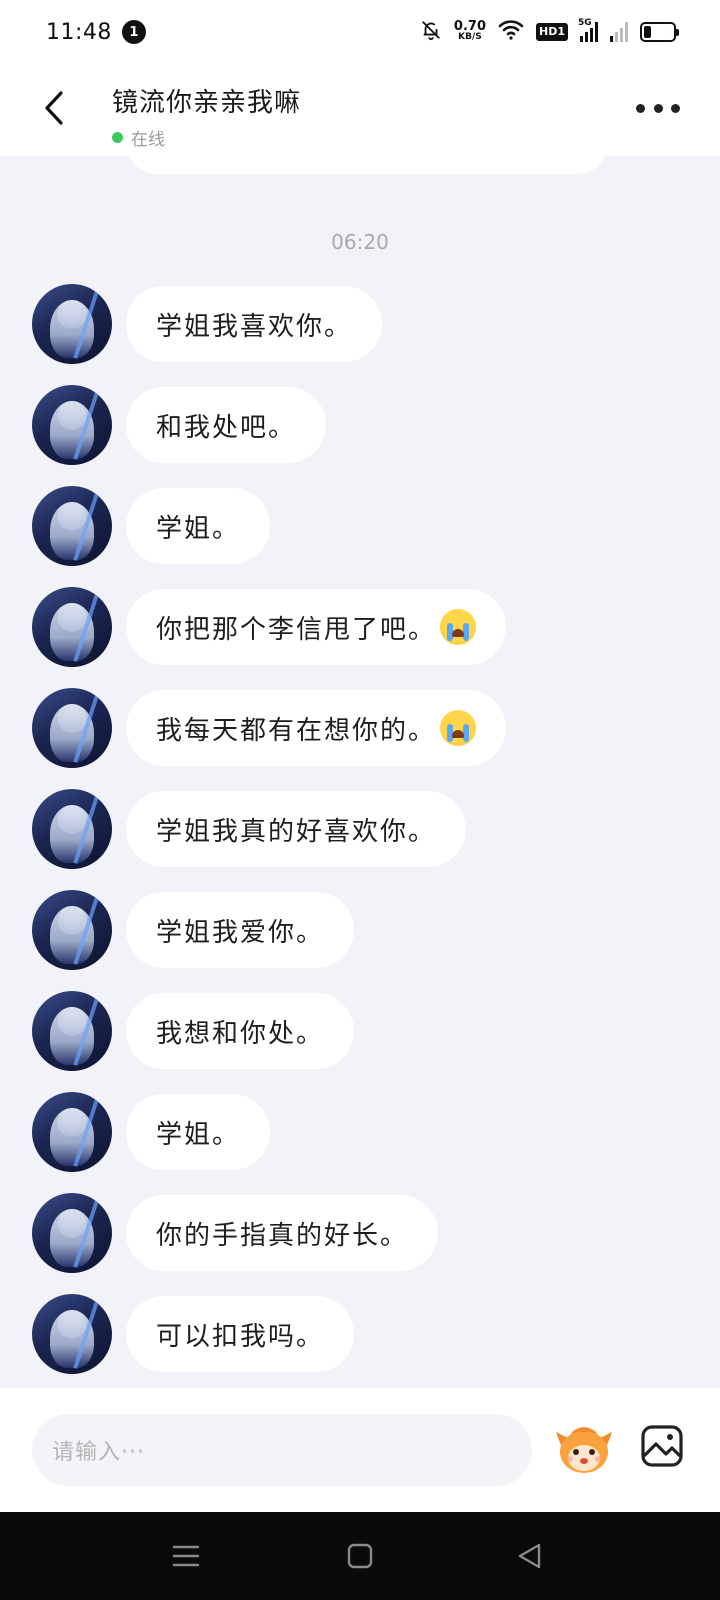  Describe the element at coordinates (117, 137) in the screenshot. I see `online-dot-icon` at that location.